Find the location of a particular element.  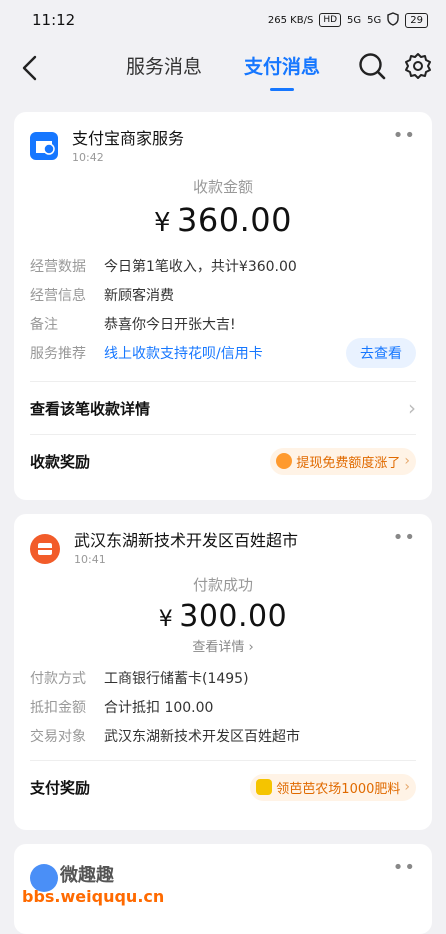

status-icons: 265 KB/S HD 5G 5G 29 is located at coordinates (347, 20).